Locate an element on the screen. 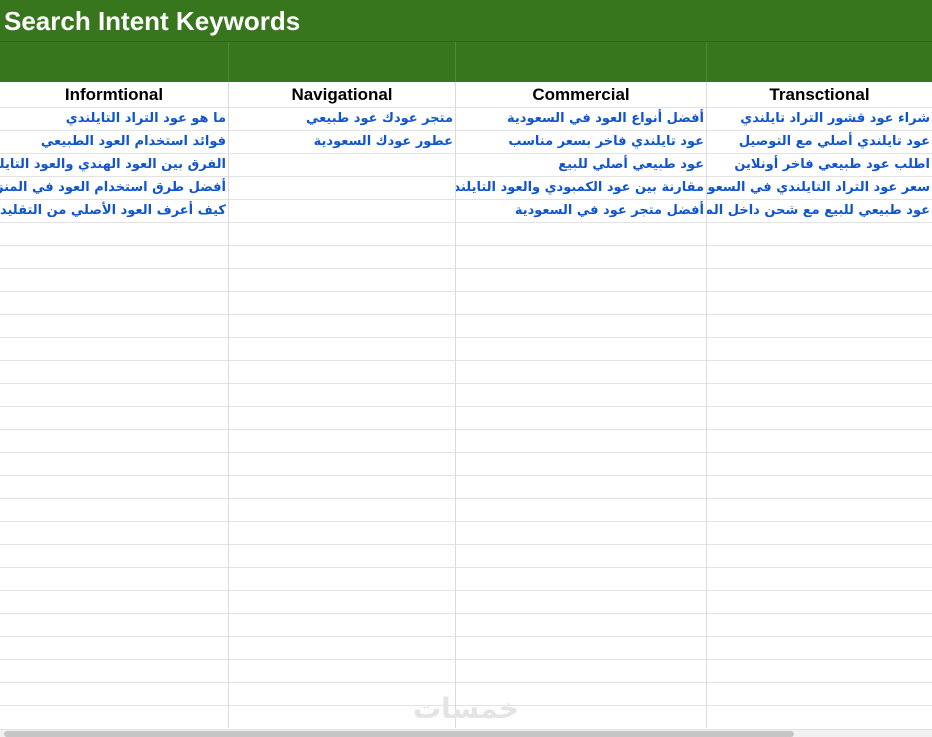  green-banner-row is located at coordinates (466, 62).